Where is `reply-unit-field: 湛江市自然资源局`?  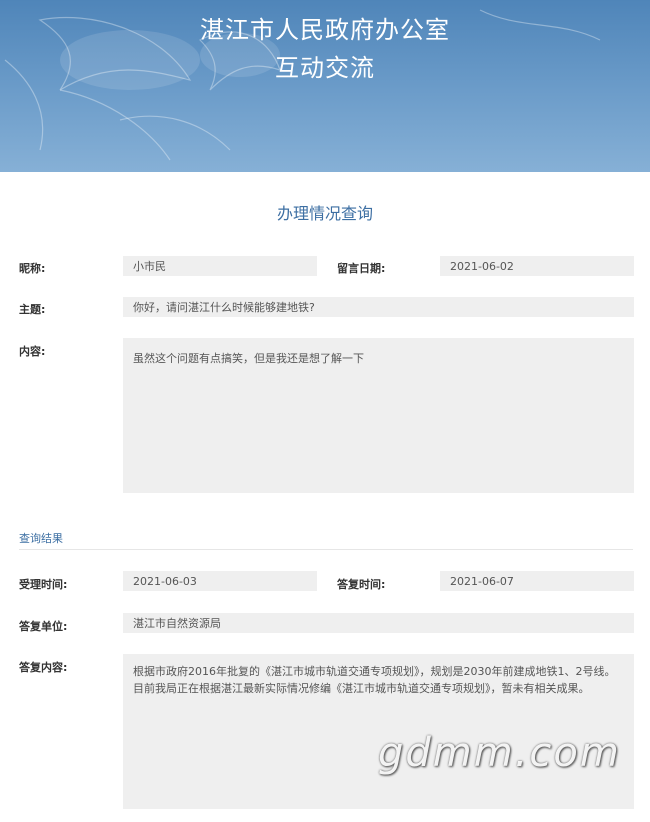
reply-unit-field: 湛江市自然资源局 is located at coordinates (378, 623).